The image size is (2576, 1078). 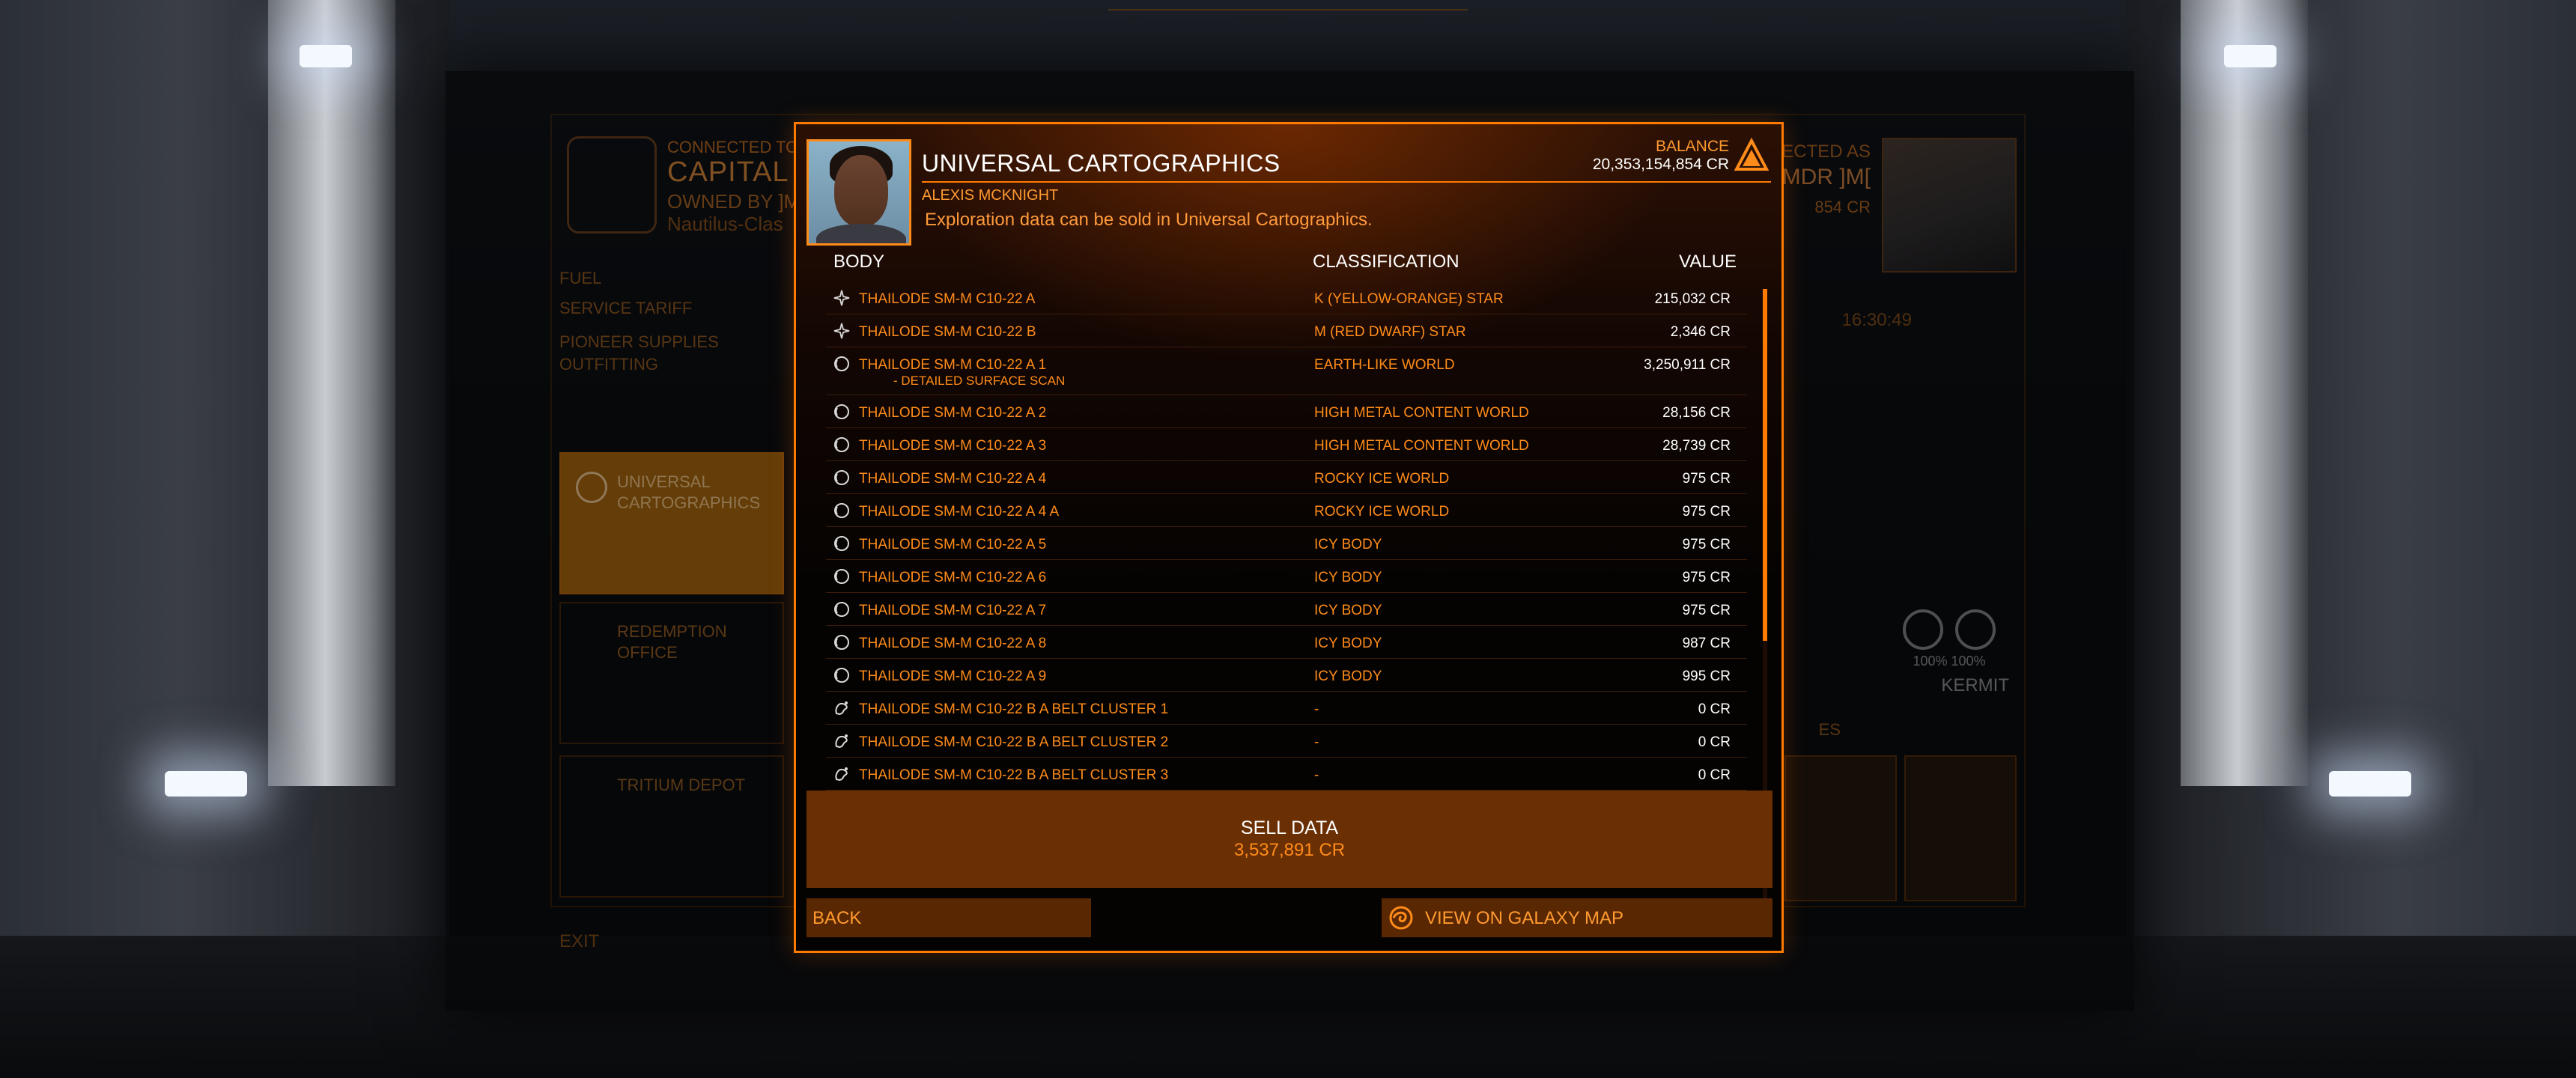 What do you see at coordinates (1524, 918) in the screenshot?
I see `galaxy-map-label: VIEW ON GALAXY MAP` at bounding box center [1524, 918].